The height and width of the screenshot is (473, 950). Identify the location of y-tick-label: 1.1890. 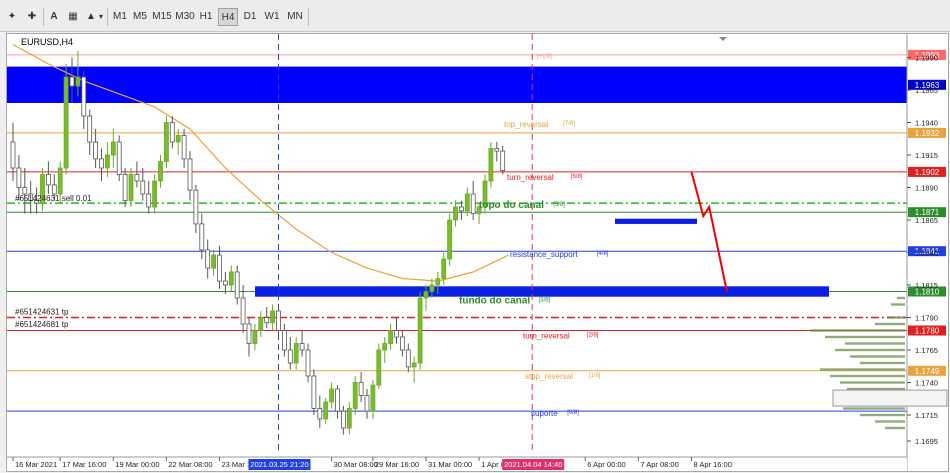
(926, 188).